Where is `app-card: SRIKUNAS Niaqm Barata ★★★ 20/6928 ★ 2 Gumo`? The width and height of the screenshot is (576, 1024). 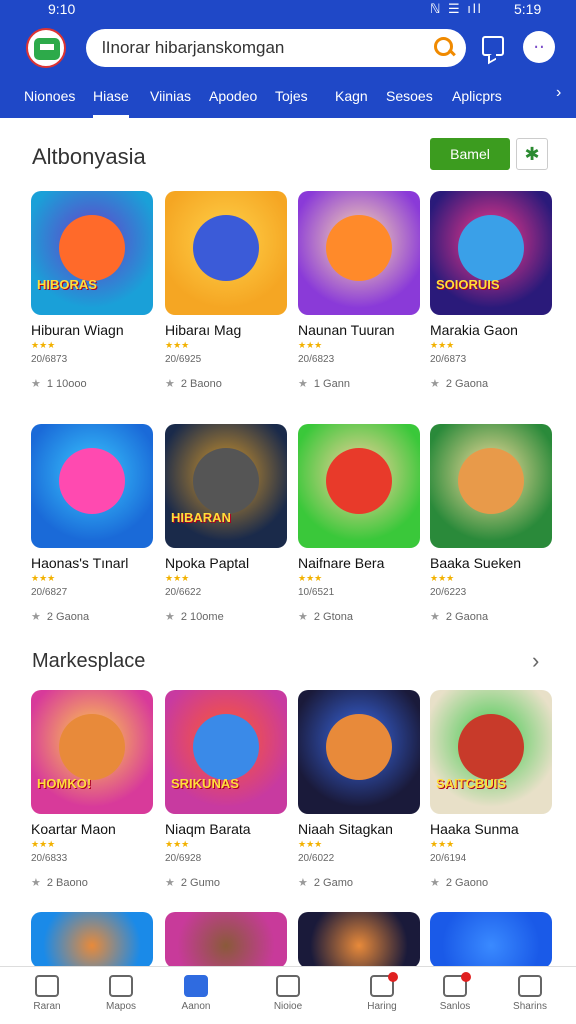 app-card: SRIKUNAS Niaqm Barata ★★★ 20/6928 ★ 2 Gumo is located at coordinates (226, 789).